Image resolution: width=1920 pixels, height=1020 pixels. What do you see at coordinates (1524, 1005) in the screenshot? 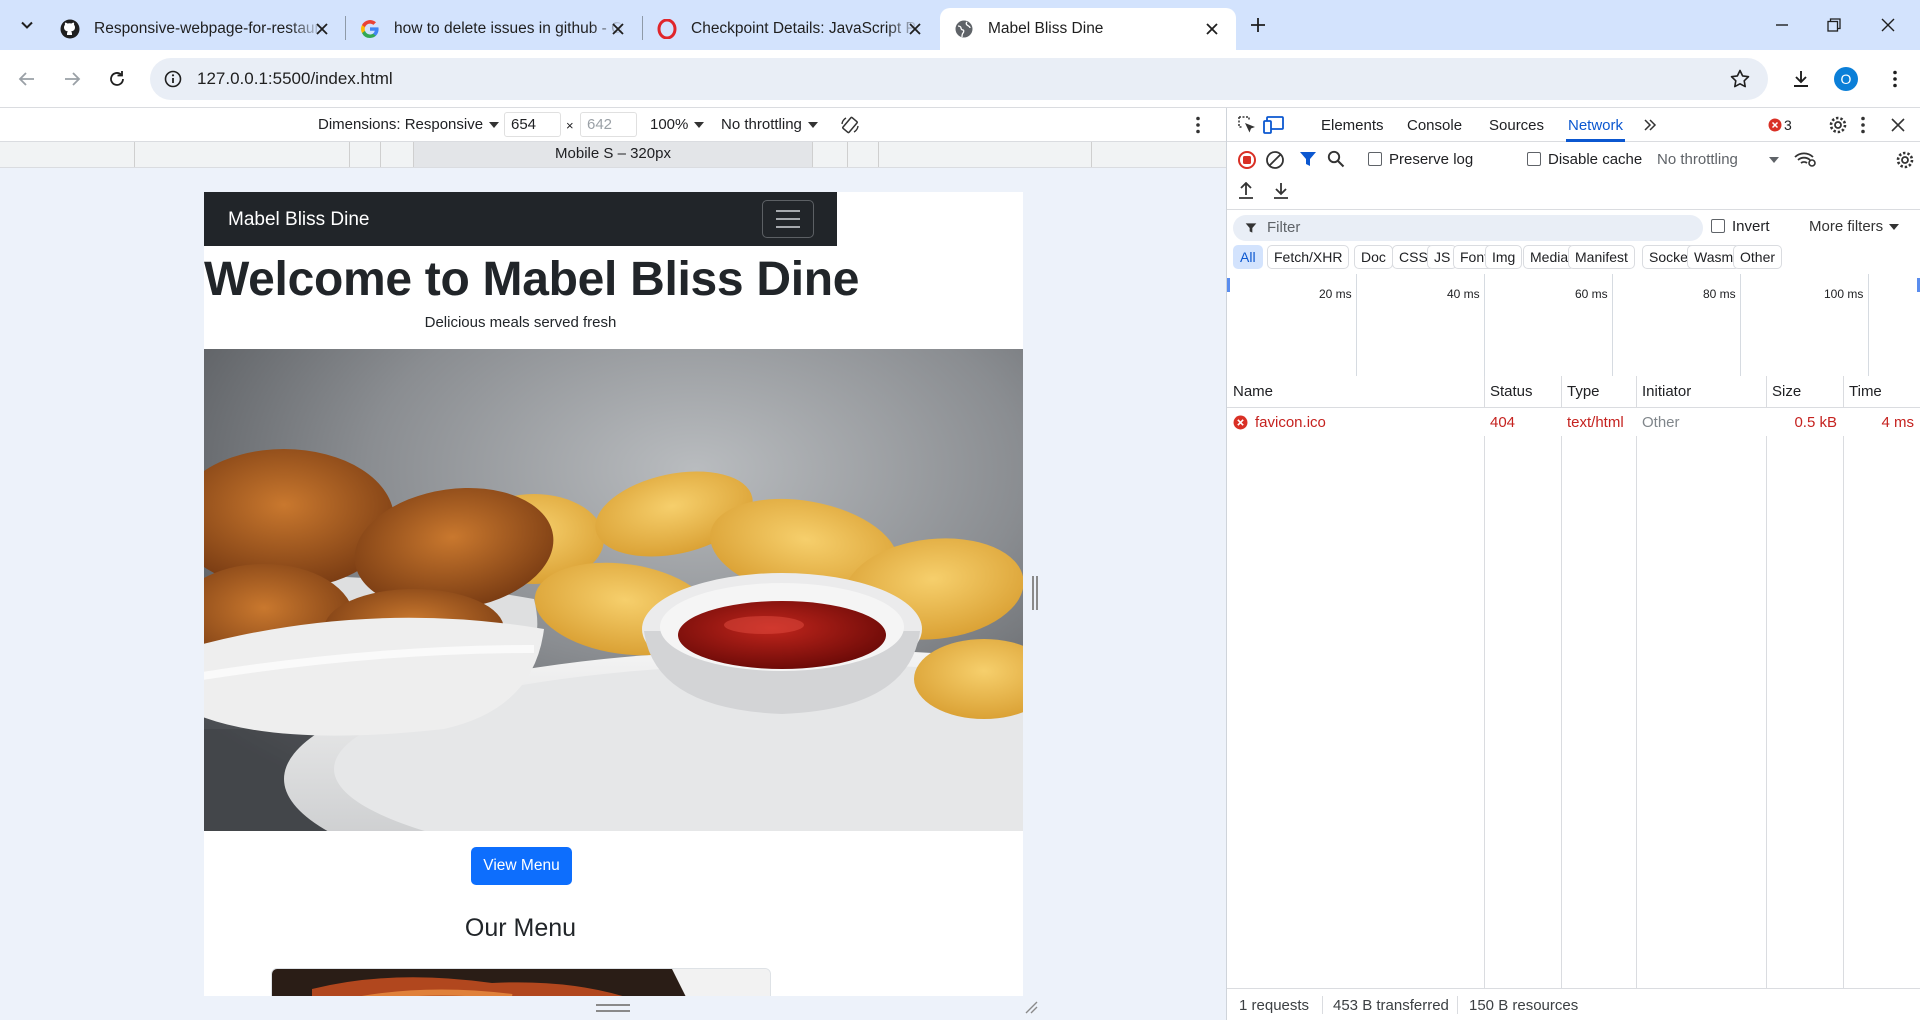
I see `resources-size: 150 B resources` at bounding box center [1524, 1005].